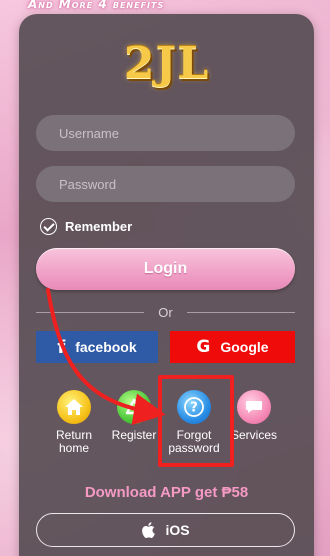  What do you see at coordinates (61, 347) in the screenshot?
I see `facebook-icon: f` at bounding box center [61, 347].